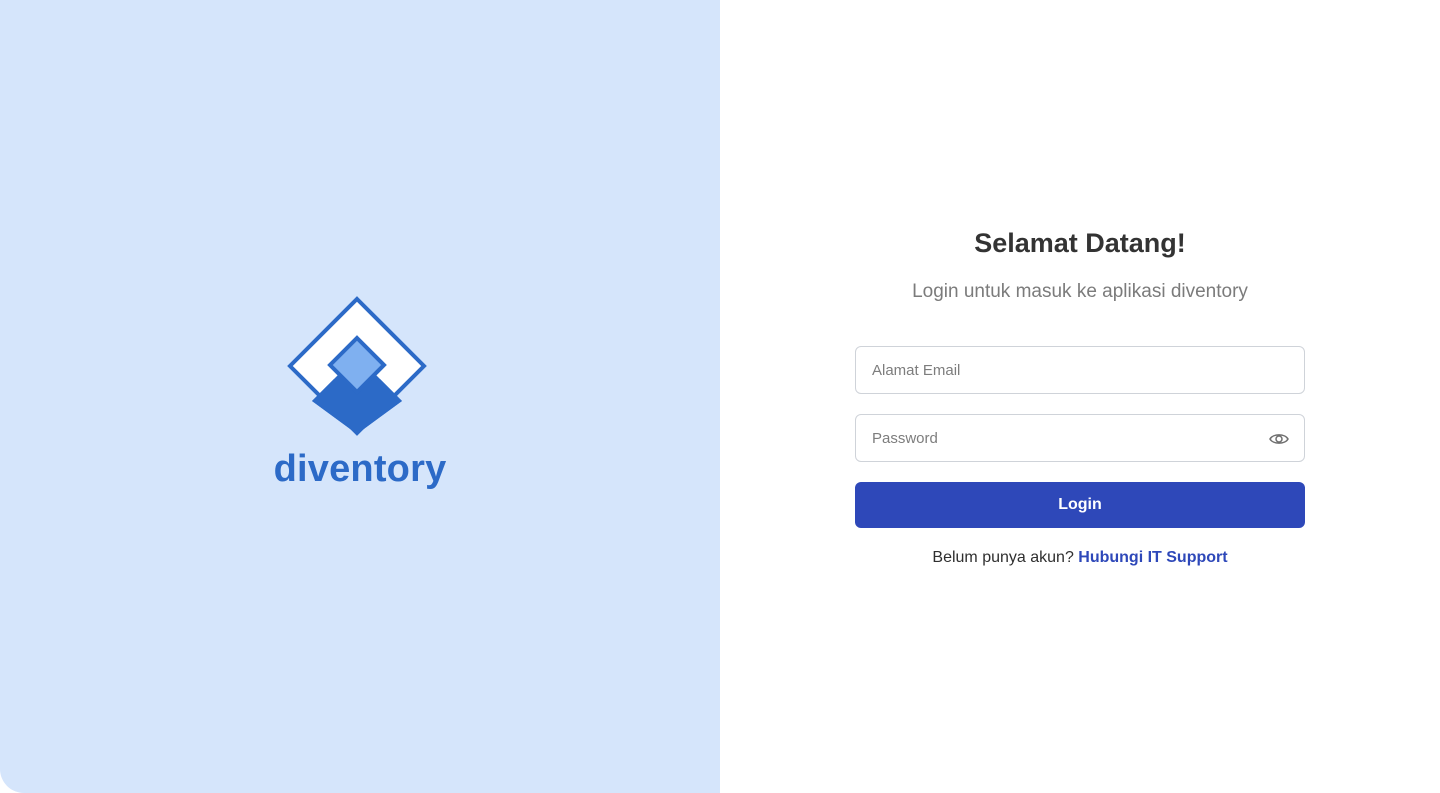  Describe the element at coordinates (1005, 557) in the screenshot. I see `signup-prompt: Belum punya akun?` at that location.